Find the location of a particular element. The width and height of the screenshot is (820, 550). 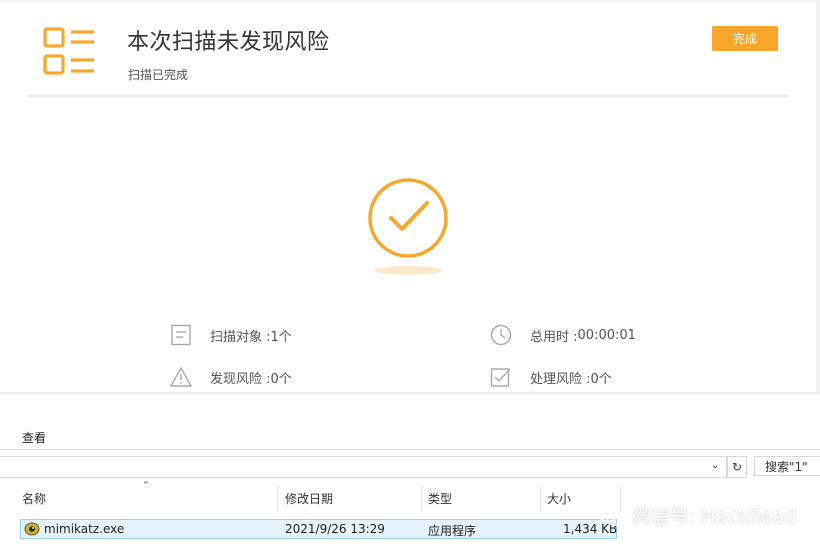

warning-icon is located at coordinates (181, 377).